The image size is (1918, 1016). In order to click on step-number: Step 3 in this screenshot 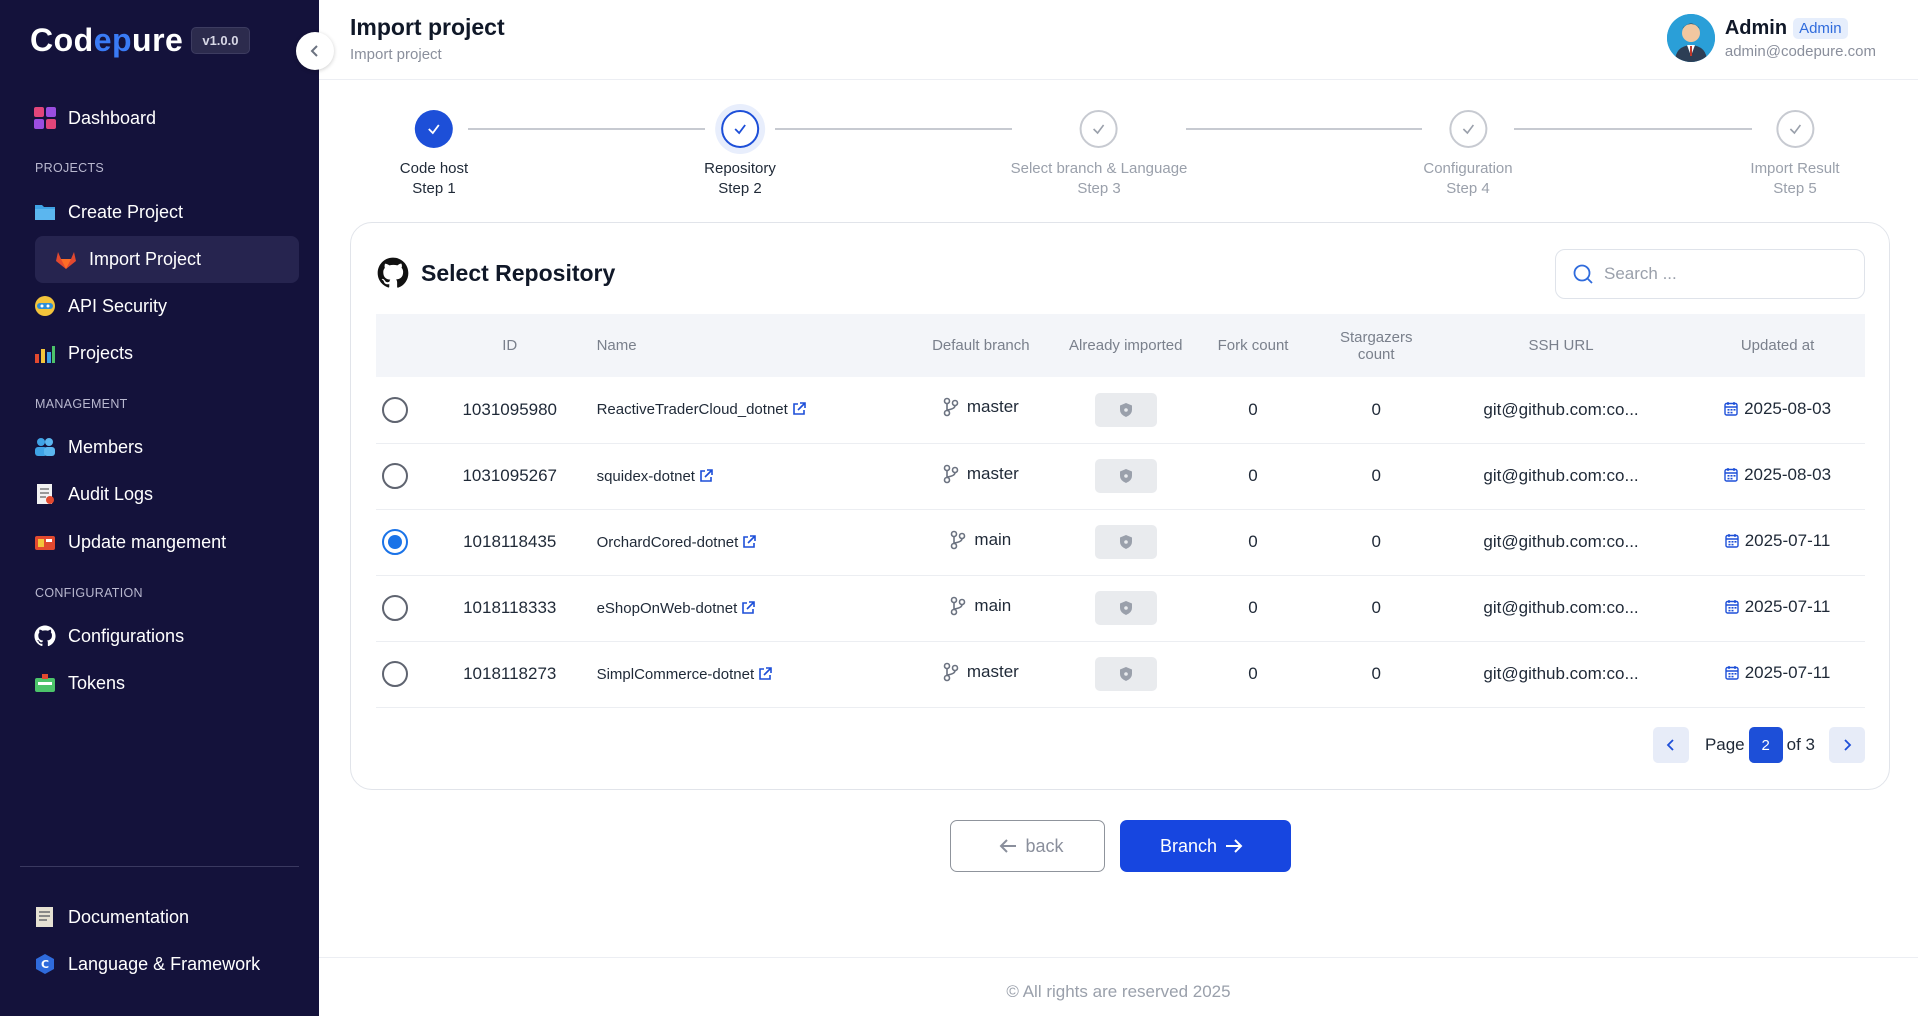, I will do `click(1099, 188)`.